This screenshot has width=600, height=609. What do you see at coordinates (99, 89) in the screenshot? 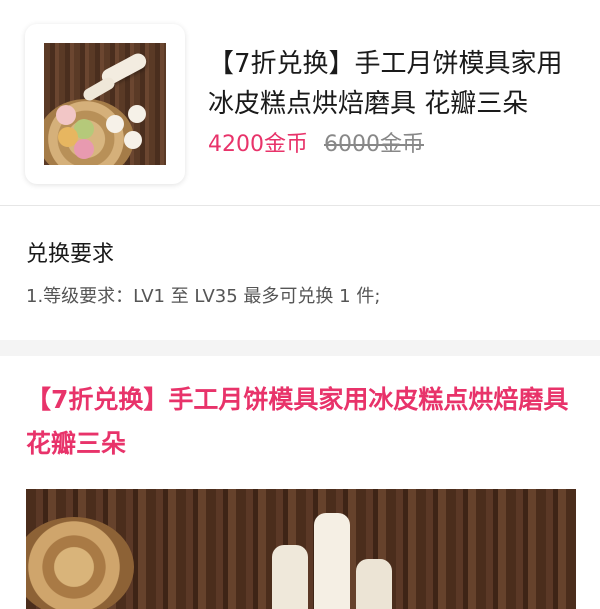
I see `mold-handle-secondary` at bounding box center [99, 89].